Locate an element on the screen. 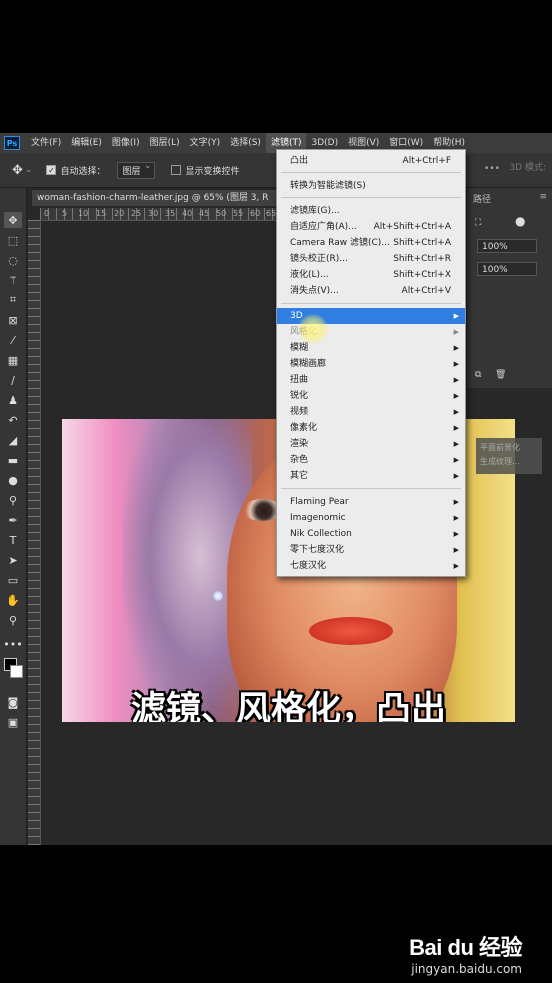 This screenshot has height=983, width=552. shape-tool-icon: ▭ is located at coordinates (13, 580).